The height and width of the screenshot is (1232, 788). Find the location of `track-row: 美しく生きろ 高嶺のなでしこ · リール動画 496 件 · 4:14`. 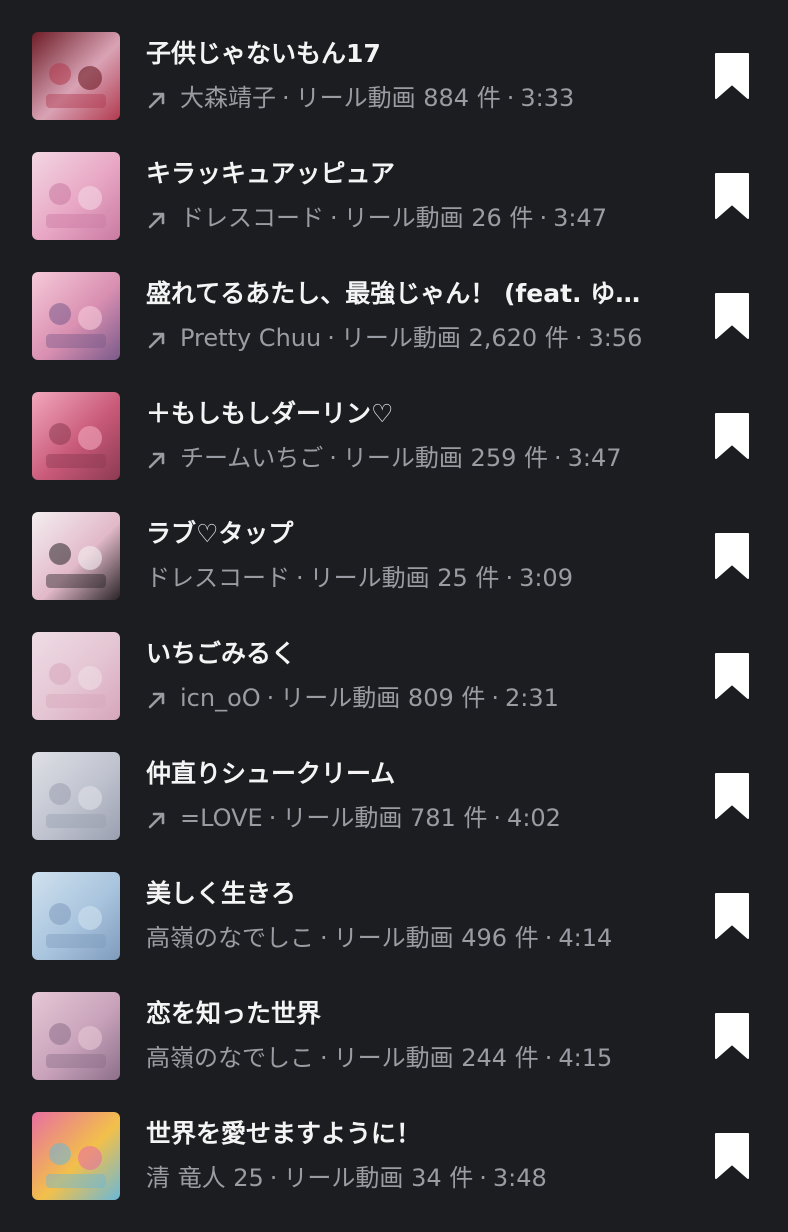

track-row: 美しく生きろ 高嶺のなでしこ · リール動画 496 件 · 4:14 is located at coordinates (394, 932).